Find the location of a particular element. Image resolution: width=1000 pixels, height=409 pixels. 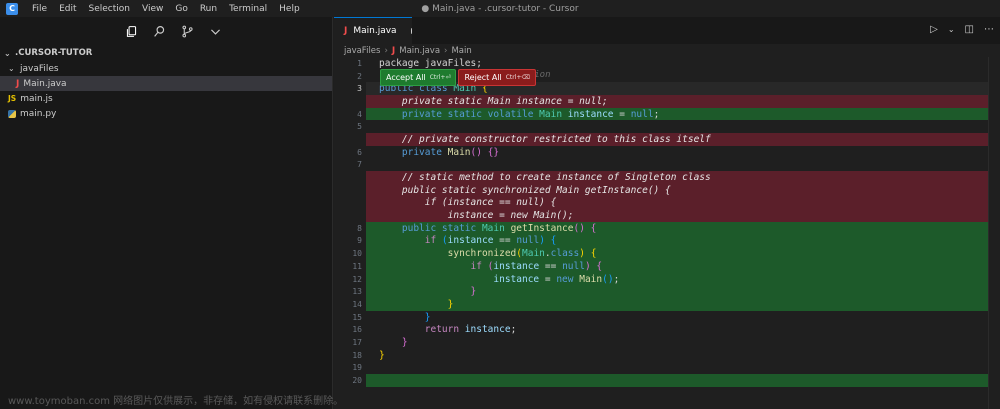

workspace-name: .CURSOR-TUTOR is located at coordinates (54, 53).